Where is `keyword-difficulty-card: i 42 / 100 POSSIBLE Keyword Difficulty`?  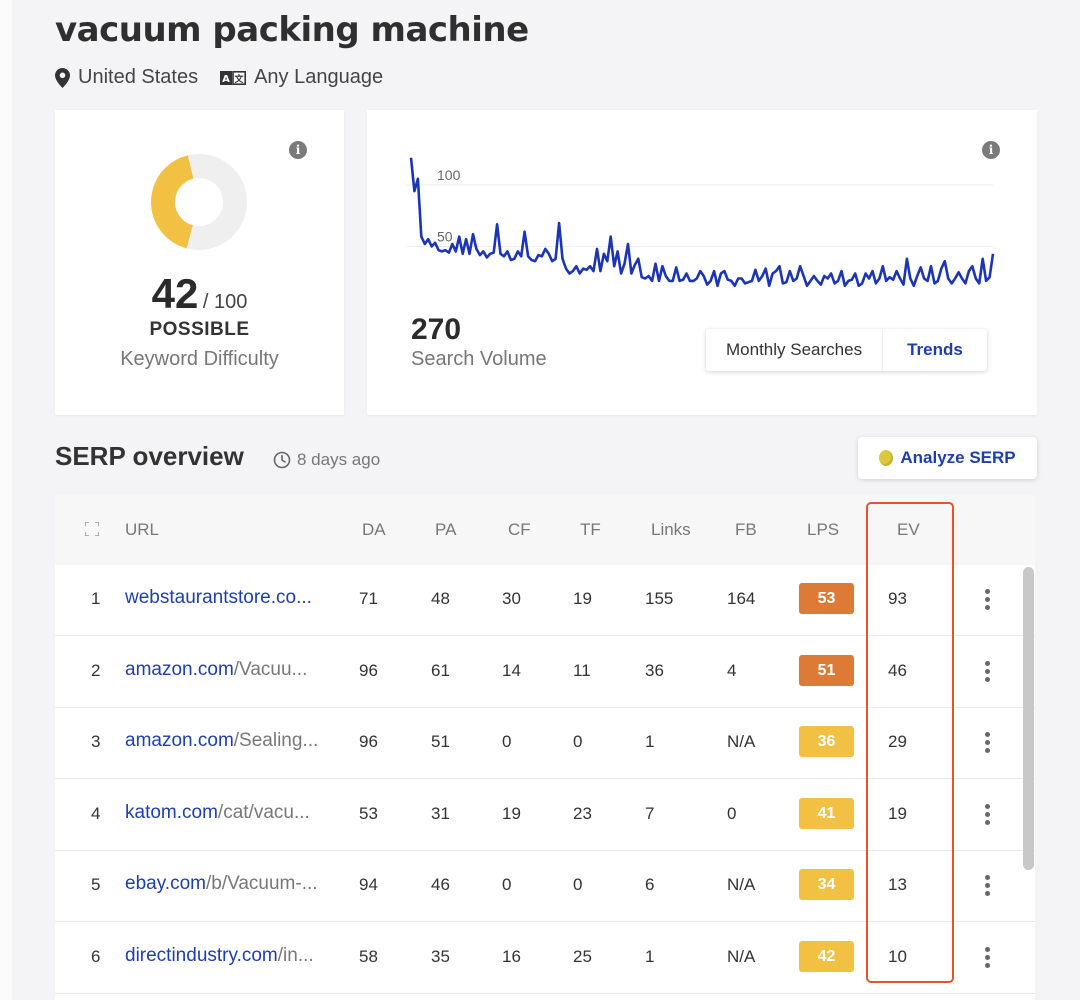 keyword-difficulty-card: i 42 / 100 POSSIBLE Keyword Difficulty is located at coordinates (199, 262).